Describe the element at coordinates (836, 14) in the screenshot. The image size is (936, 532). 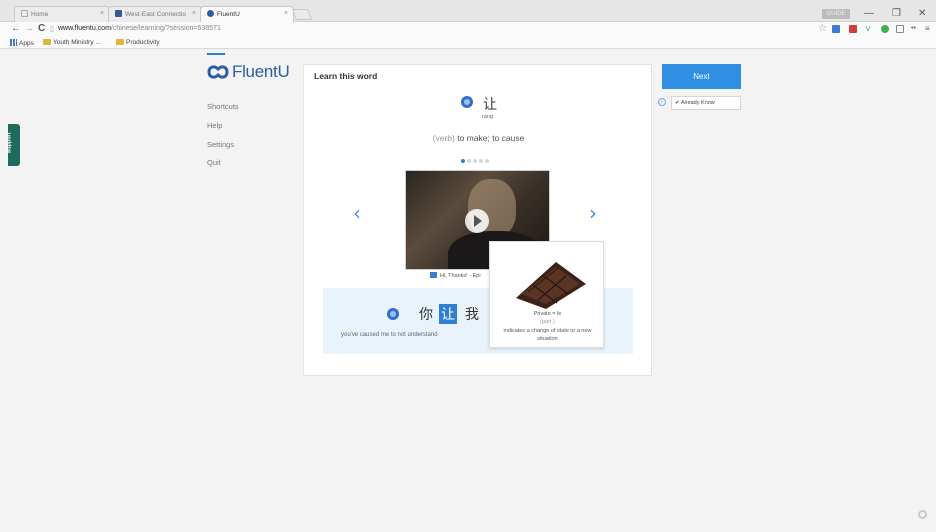
I see `profile-button: GUIDE` at that location.